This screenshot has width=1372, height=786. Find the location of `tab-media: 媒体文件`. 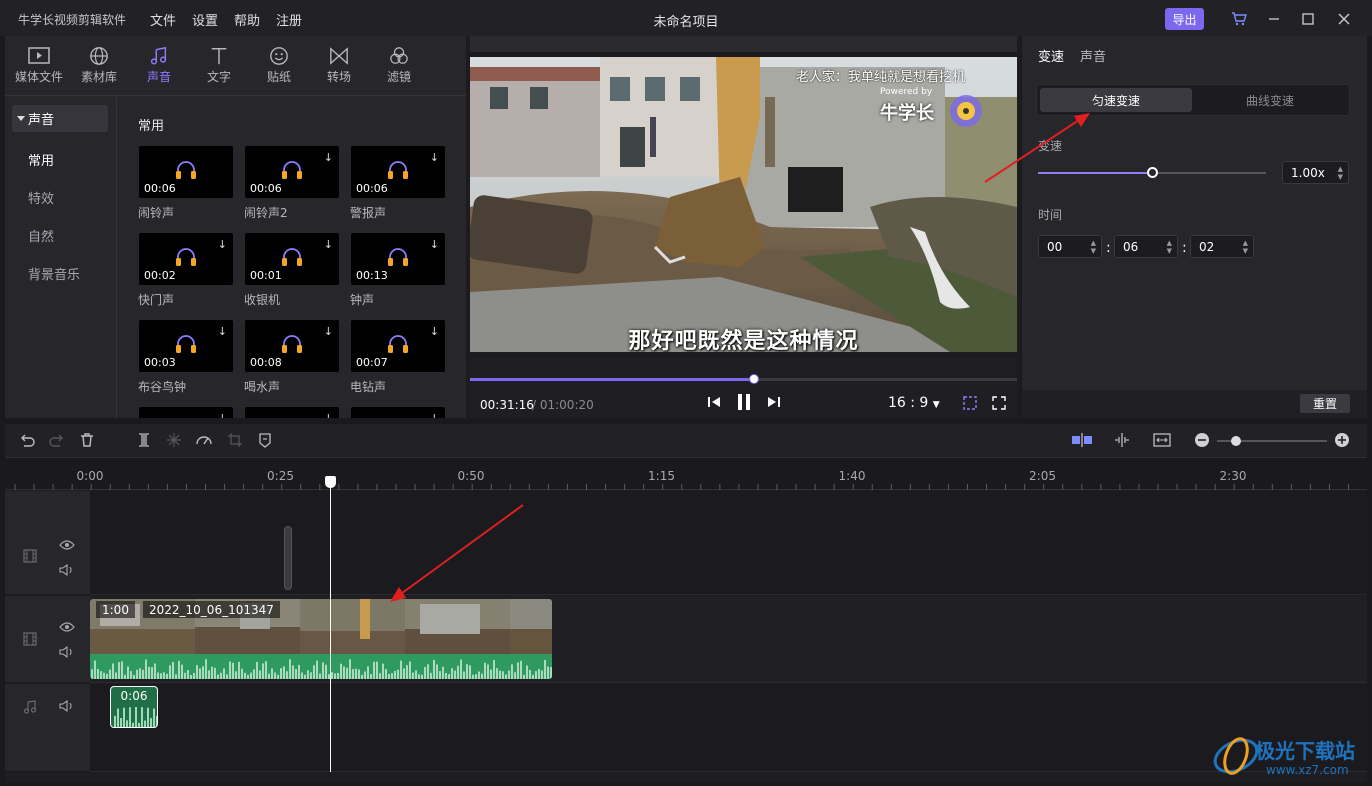

tab-media: 媒体文件 is located at coordinates (39, 67).